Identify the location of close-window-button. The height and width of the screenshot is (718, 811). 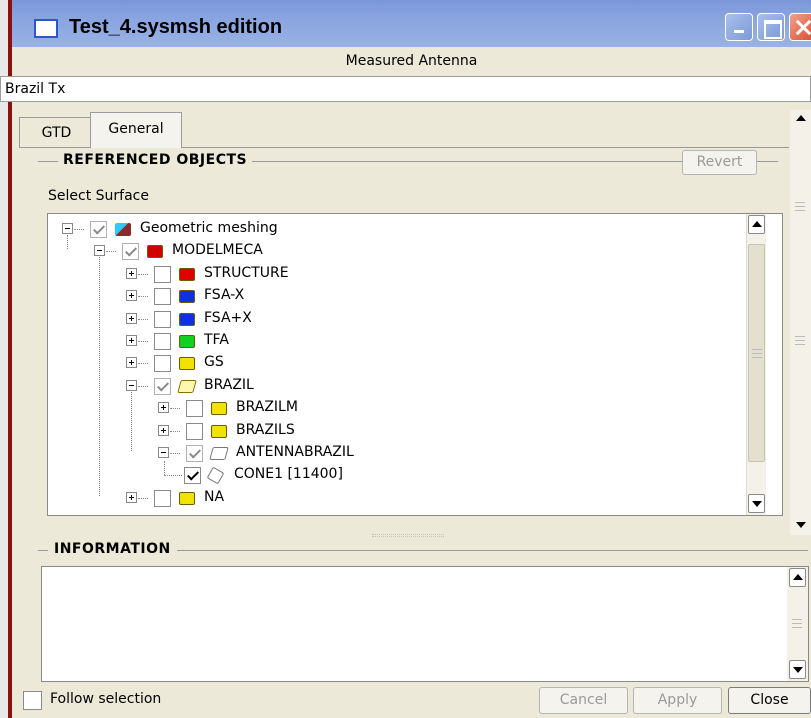
(800, 27).